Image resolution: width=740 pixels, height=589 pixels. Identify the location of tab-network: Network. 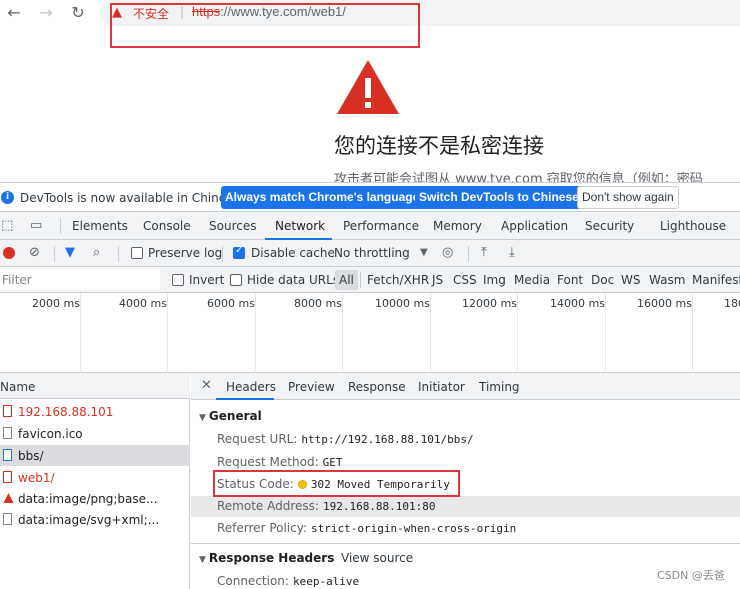
(300, 226).